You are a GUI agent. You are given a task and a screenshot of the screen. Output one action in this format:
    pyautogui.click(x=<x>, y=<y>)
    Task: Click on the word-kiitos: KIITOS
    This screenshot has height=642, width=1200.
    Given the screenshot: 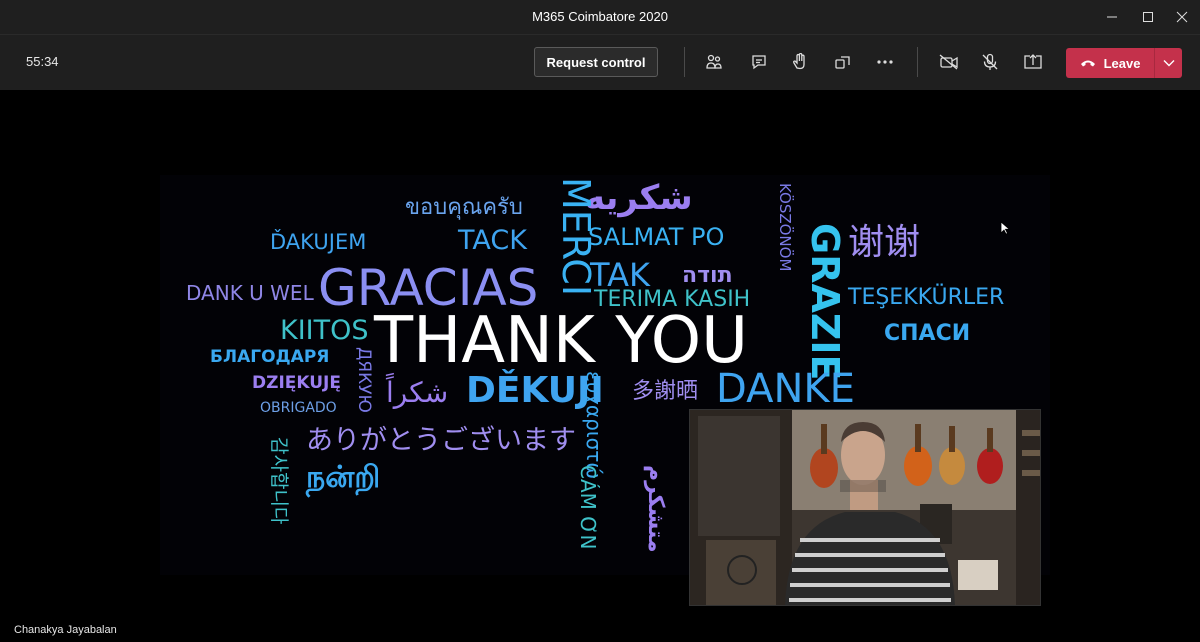 What is the action you would take?
    pyautogui.click(x=324, y=330)
    